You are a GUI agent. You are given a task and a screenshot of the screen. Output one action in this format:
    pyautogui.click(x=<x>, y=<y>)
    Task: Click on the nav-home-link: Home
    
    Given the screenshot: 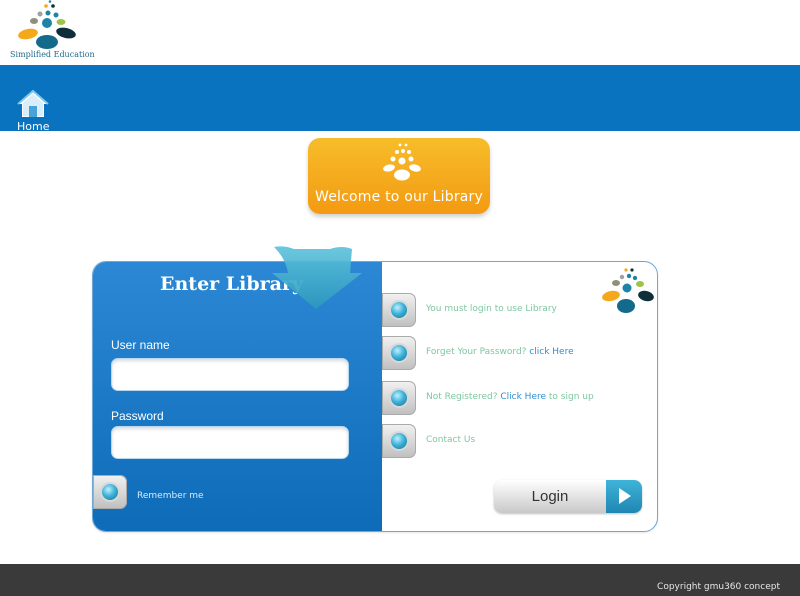 What is the action you would take?
    pyautogui.click(x=35, y=111)
    